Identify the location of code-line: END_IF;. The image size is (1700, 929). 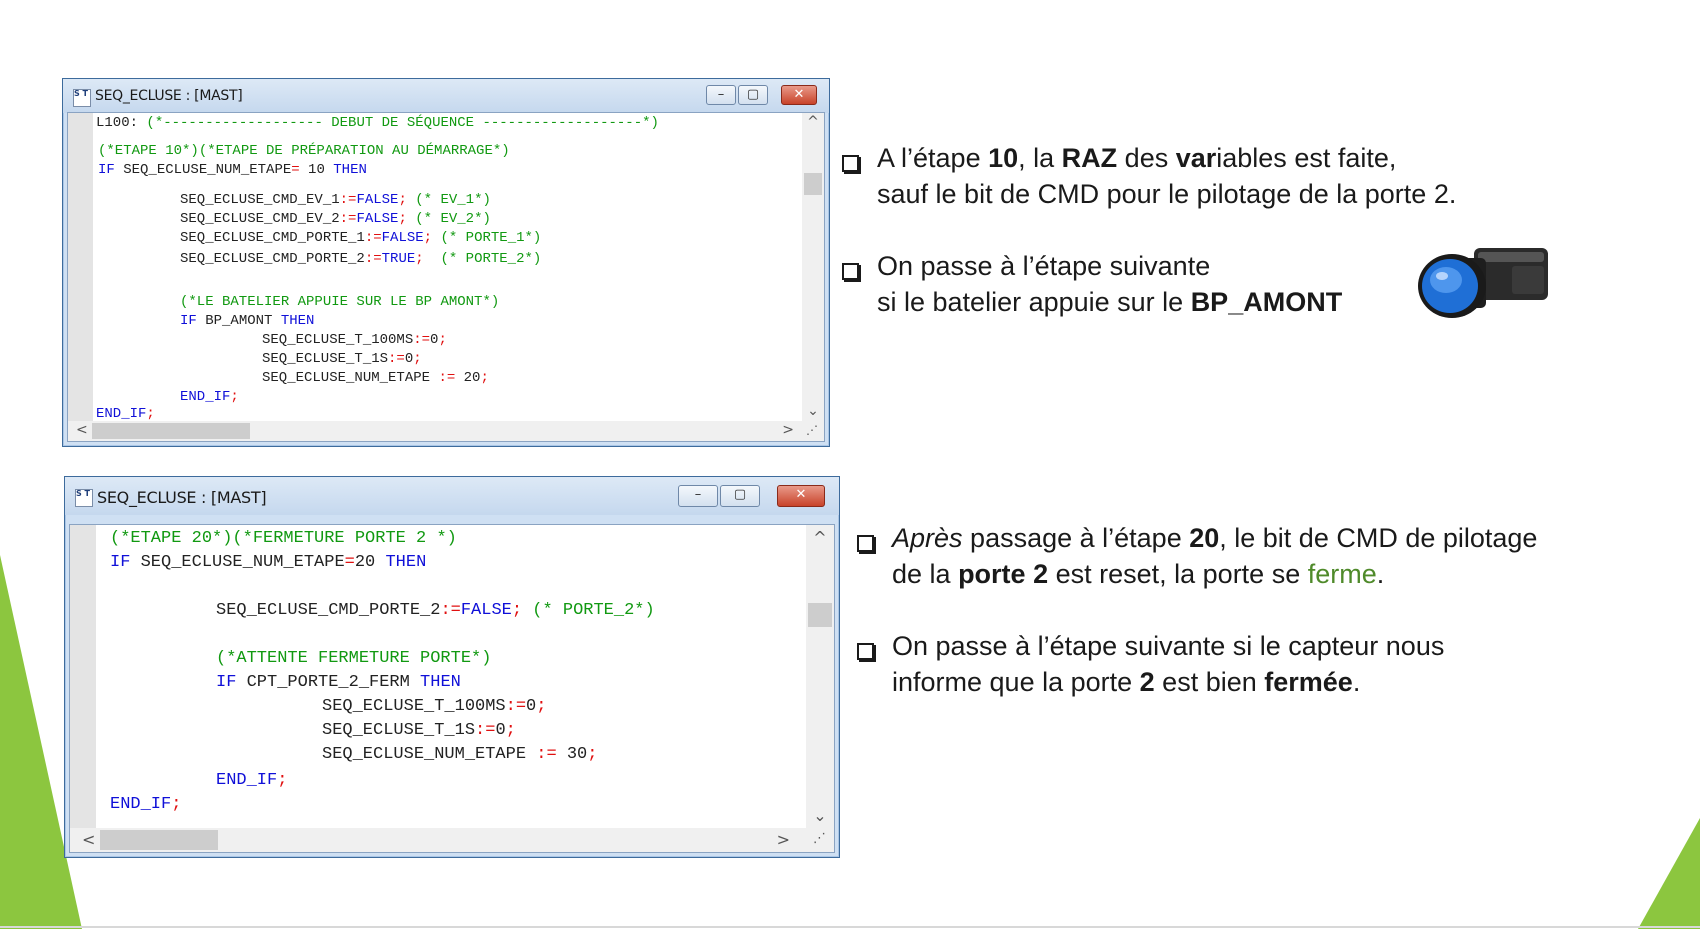
(145, 804).